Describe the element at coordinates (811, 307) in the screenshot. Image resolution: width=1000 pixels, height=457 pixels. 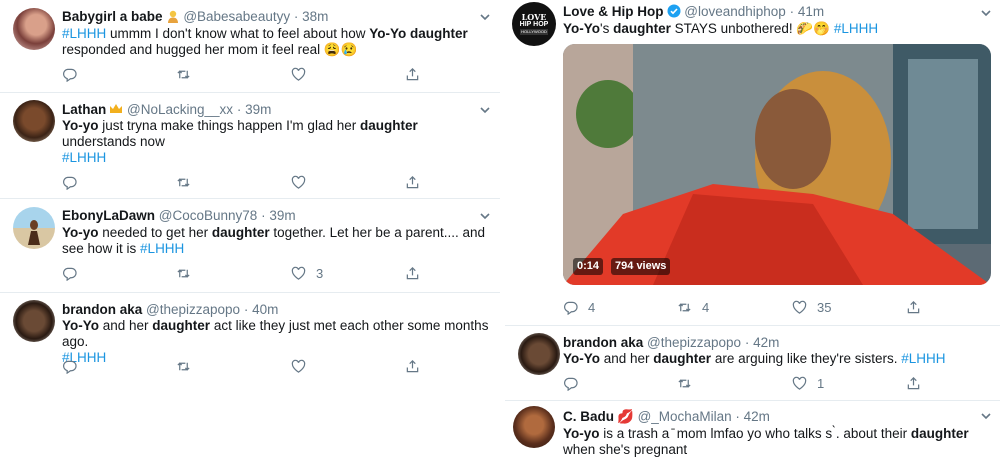
I see `like-button: 35` at that location.